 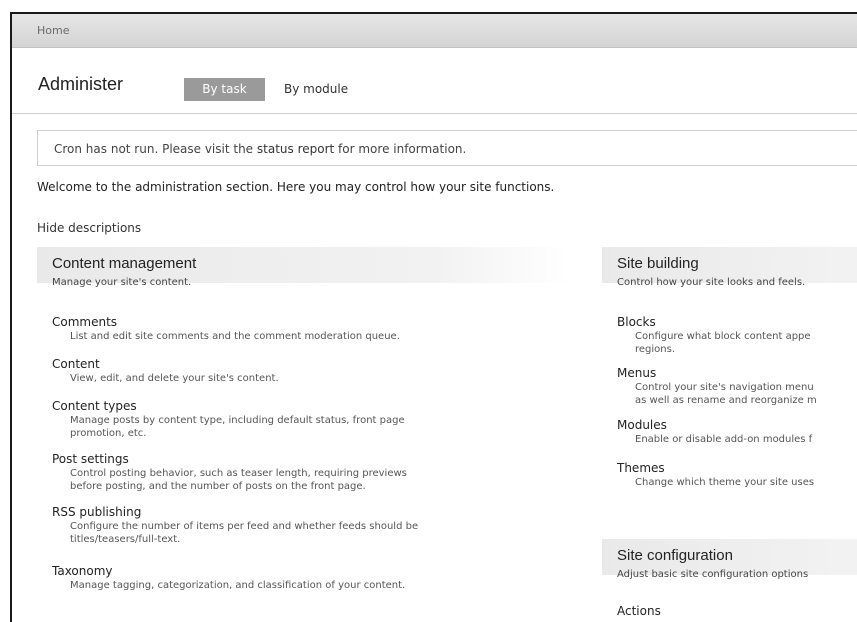 What do you see at coordinates (84, 322) in the screenshot?
I see `comments-link: Comments` at bounding box center [84, 322].